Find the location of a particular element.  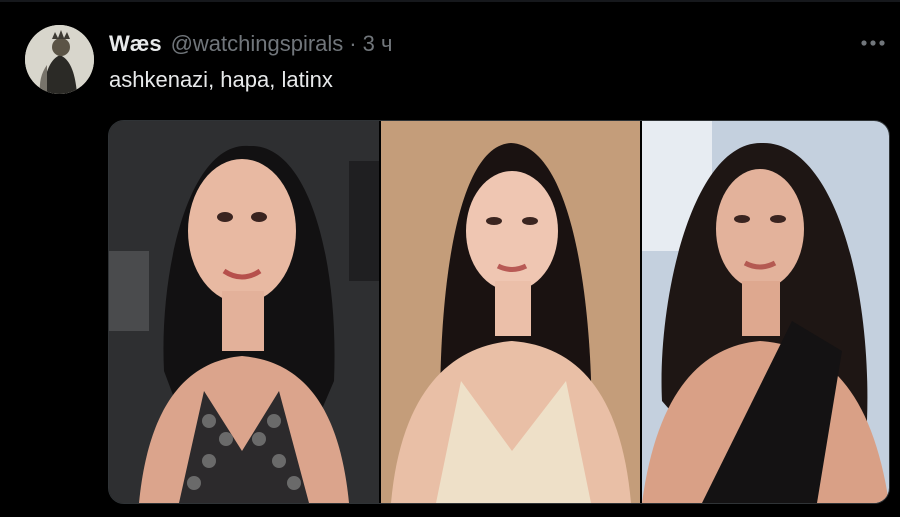

more-icon is located at coordinates (873, 43).